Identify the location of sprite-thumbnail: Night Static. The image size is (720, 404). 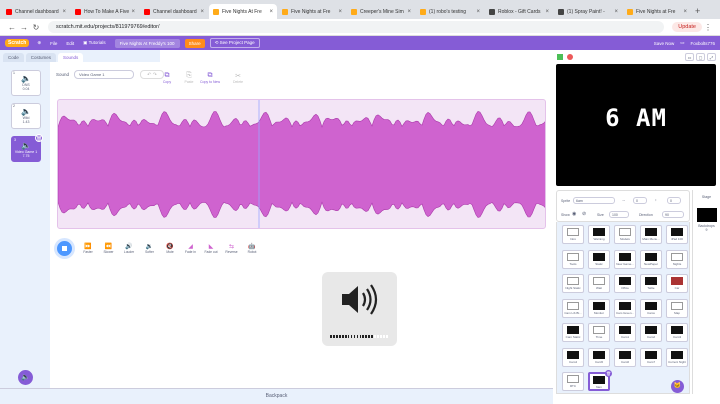
(573, 283).